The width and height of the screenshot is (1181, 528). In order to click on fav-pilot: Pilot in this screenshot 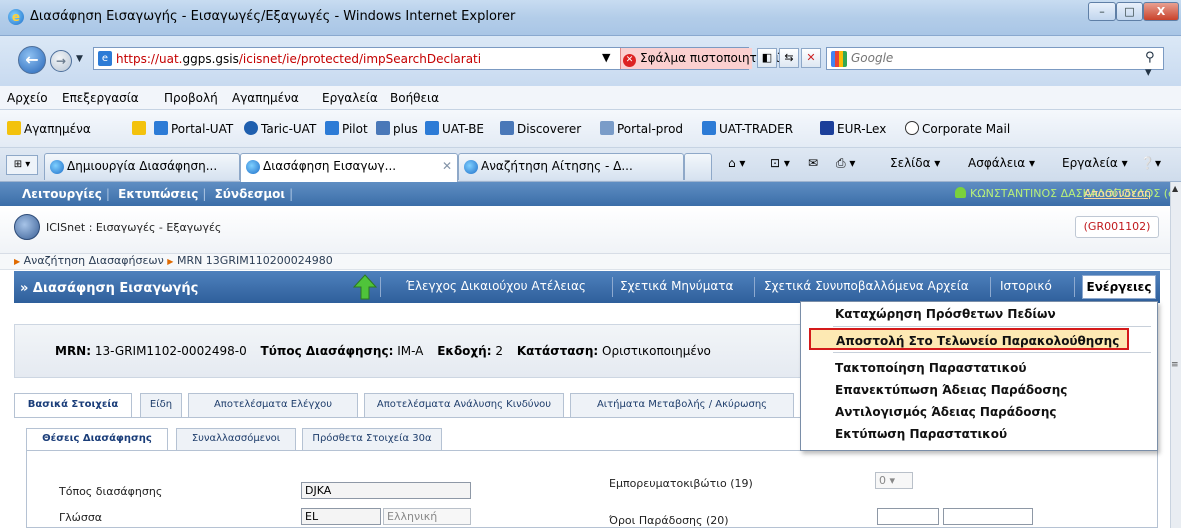, I will do `click(346, 128)`.